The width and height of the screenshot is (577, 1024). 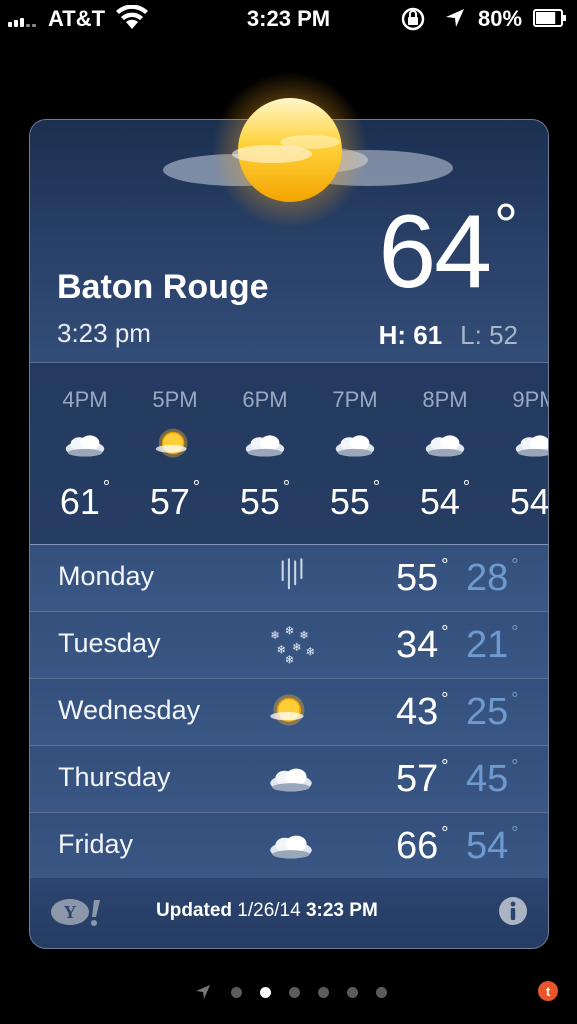 I want to click on hourly-temperature-value: 54, so click(x=439, y=501).